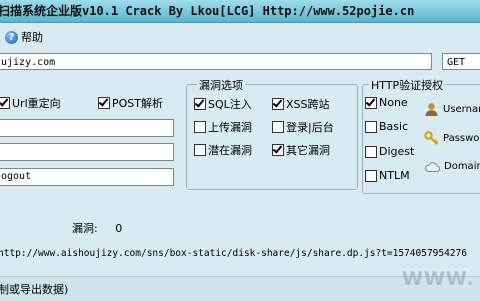  I want to click on vuln-upload-checkbox: 上传漏洞, so click(223, 127).